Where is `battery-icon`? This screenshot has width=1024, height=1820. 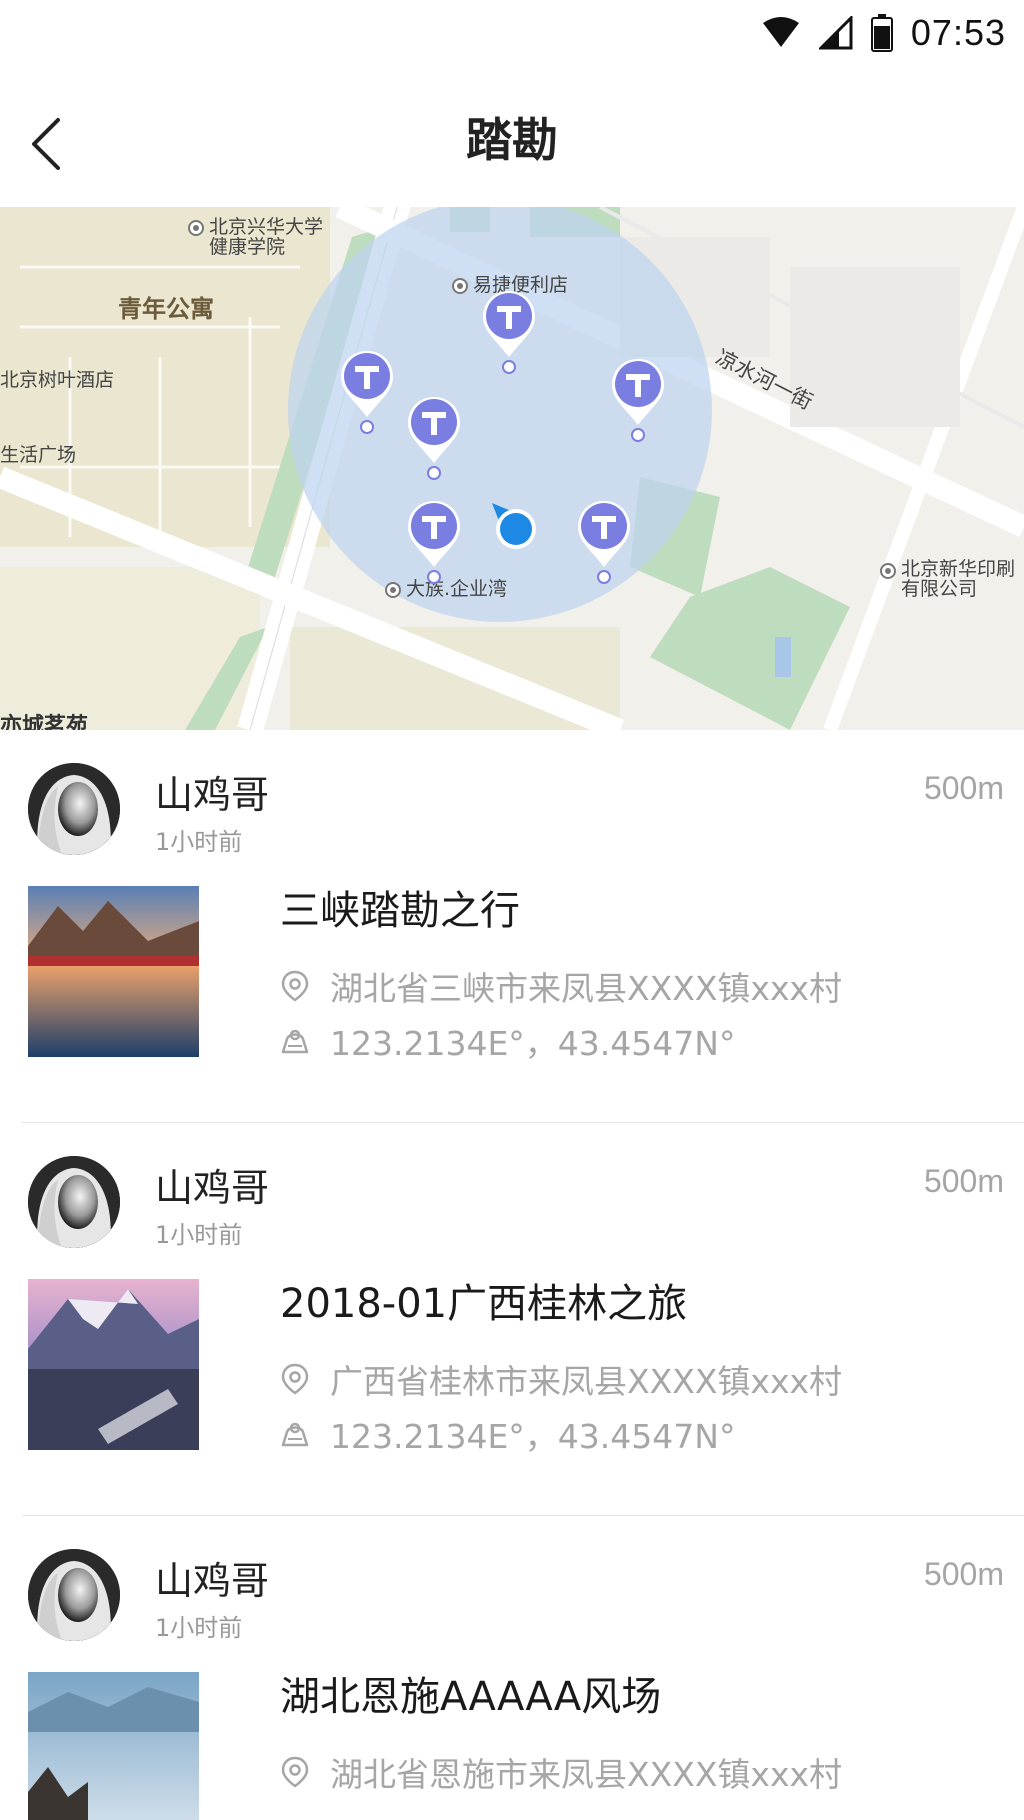 battery-icon is located at coordinates (881, 33).